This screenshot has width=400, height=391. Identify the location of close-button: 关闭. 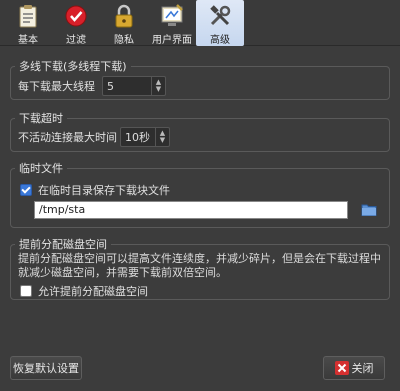
(354, 368).